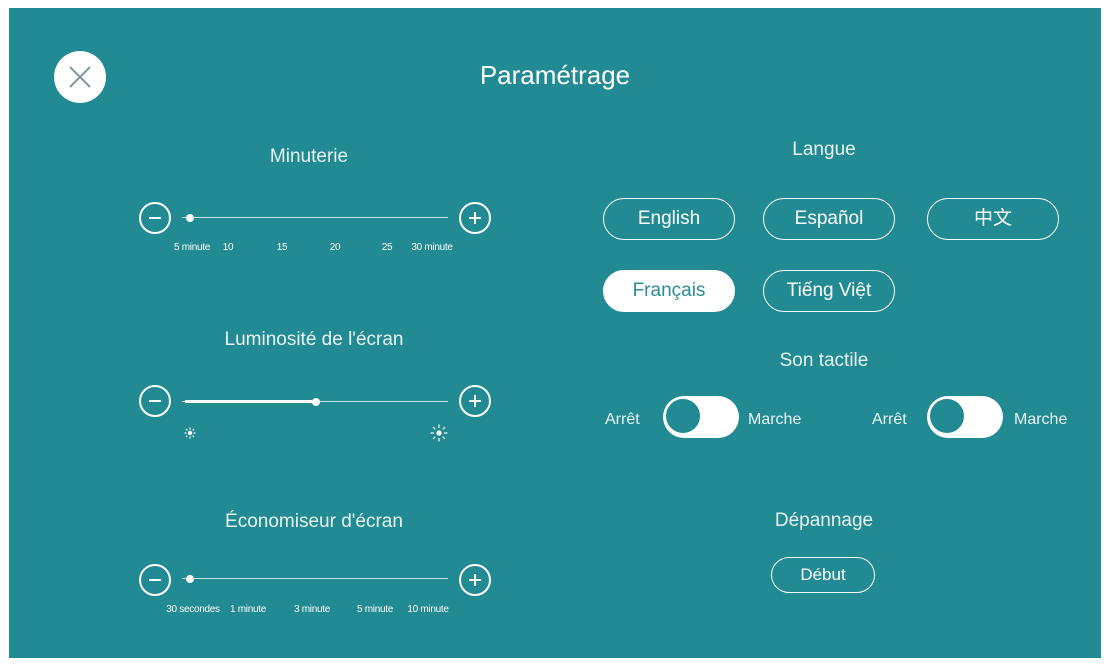 The image size is (1110, 668). What do you see at coordinates (375, 609) in the screenshot?
I see `screensaver-tick-label: 5 minute` at bounding box center [375, 609].